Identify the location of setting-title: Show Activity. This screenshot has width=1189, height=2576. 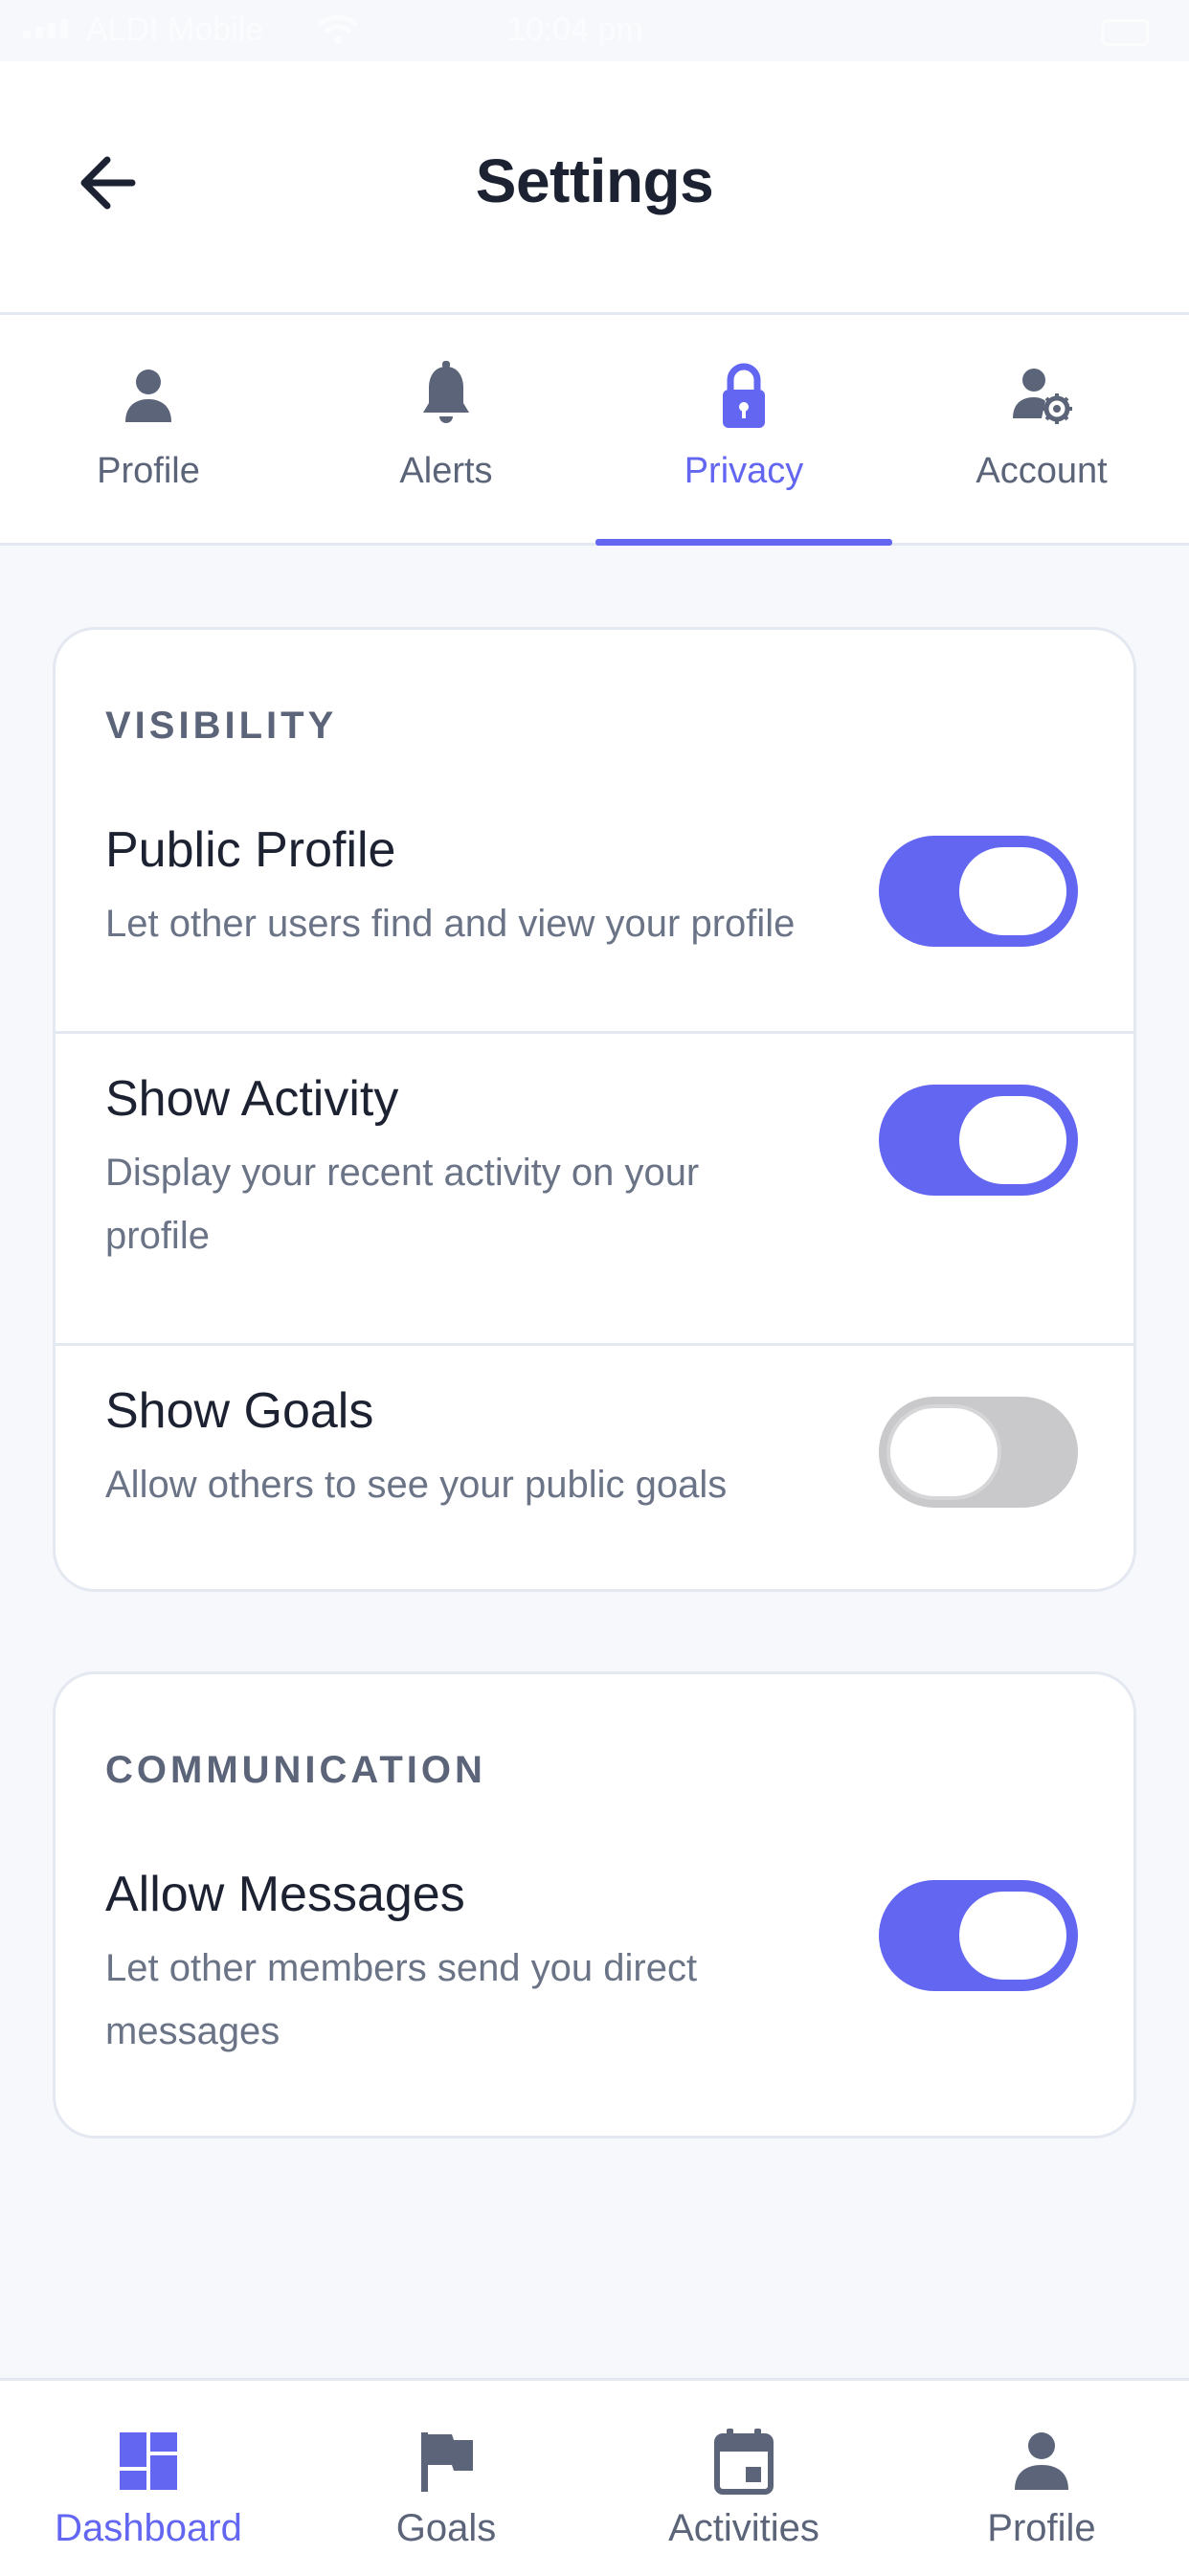
(252, 1099).